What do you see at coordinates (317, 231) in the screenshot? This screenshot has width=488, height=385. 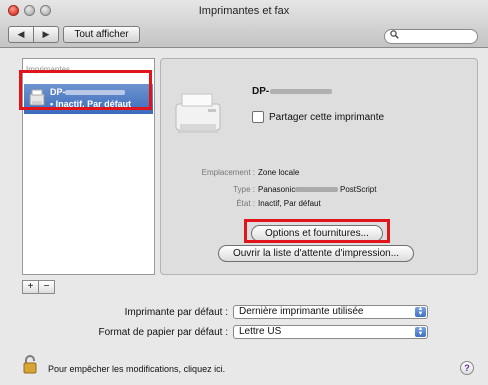 I see `highlight-box-options` at bounding box center [317, 231].